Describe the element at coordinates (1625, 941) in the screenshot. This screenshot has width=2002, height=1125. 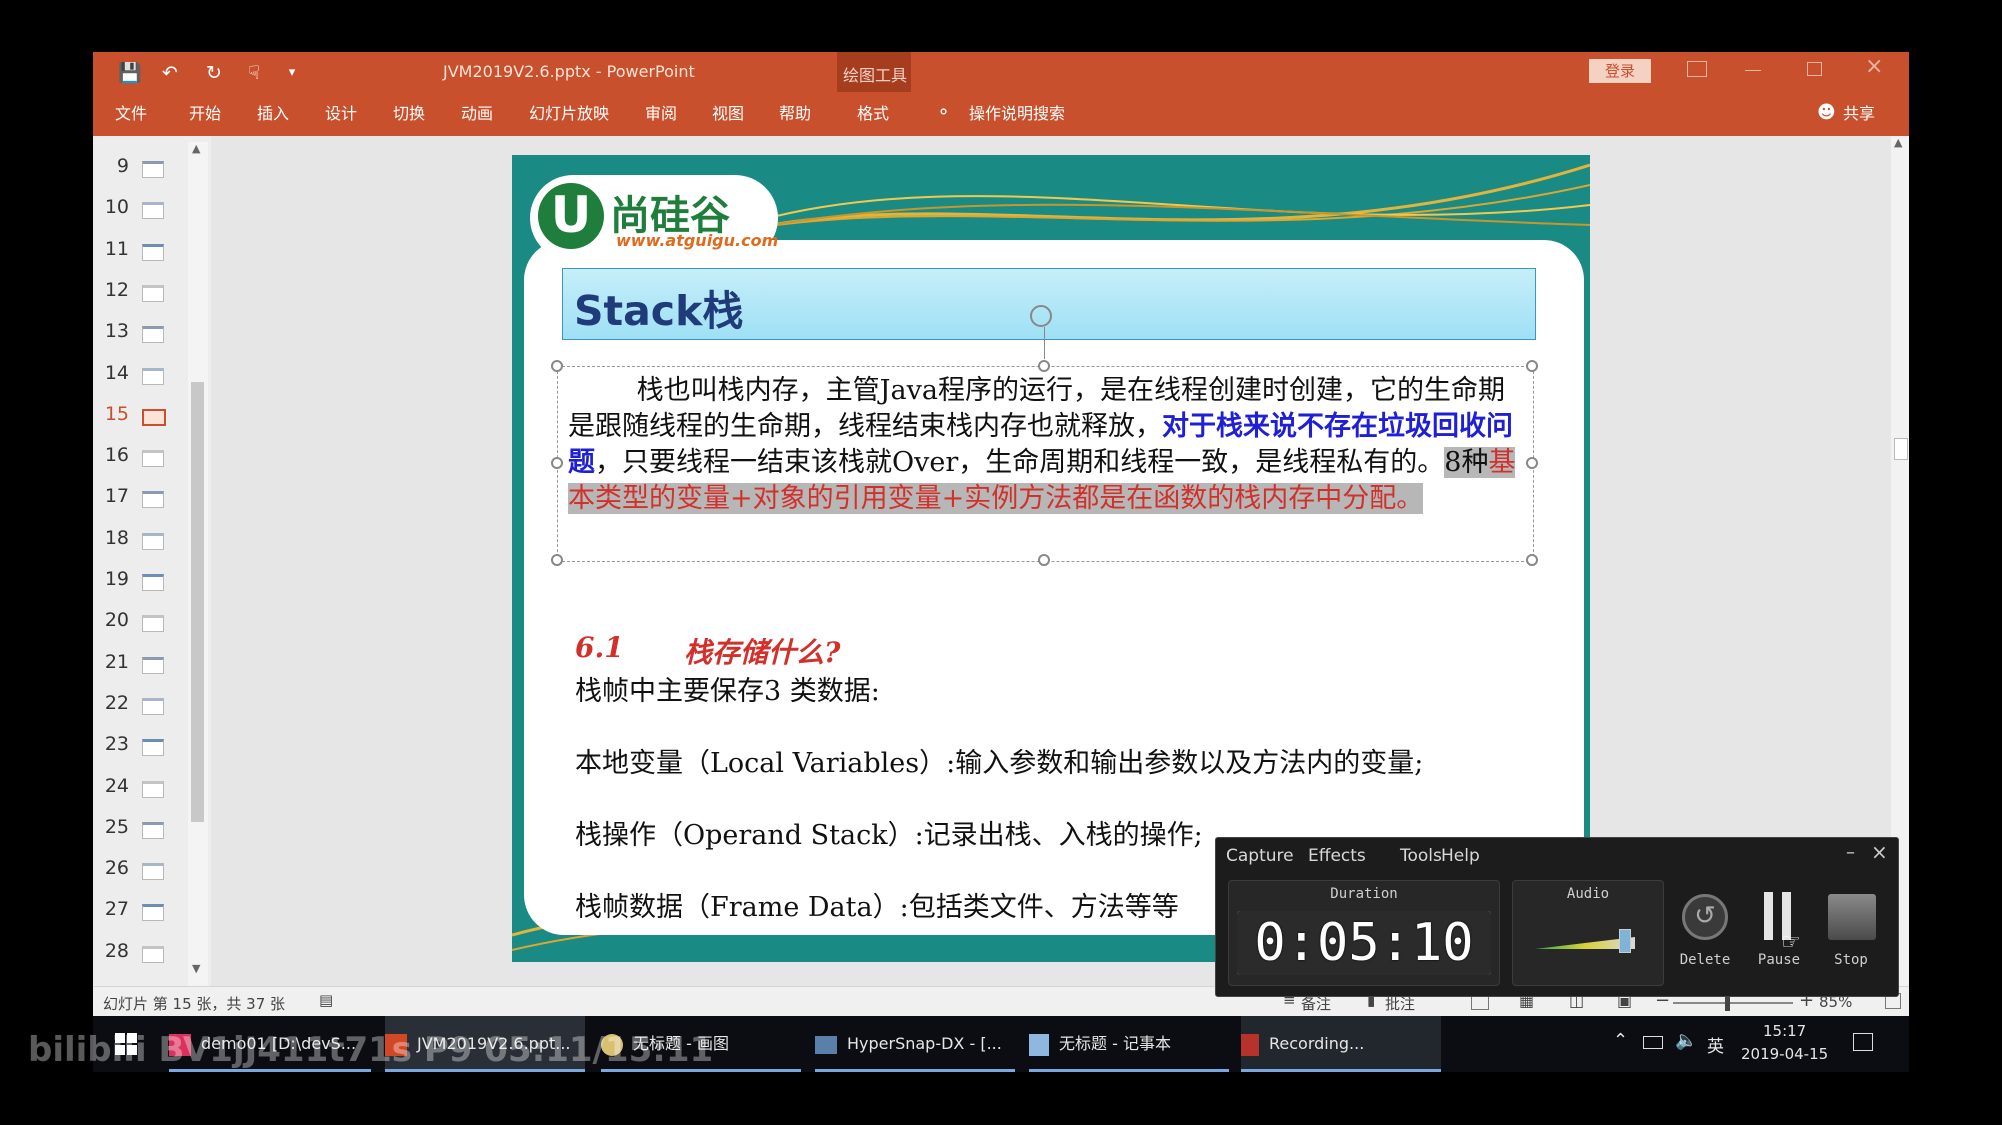
I see `audio-volume-slider` at that location.